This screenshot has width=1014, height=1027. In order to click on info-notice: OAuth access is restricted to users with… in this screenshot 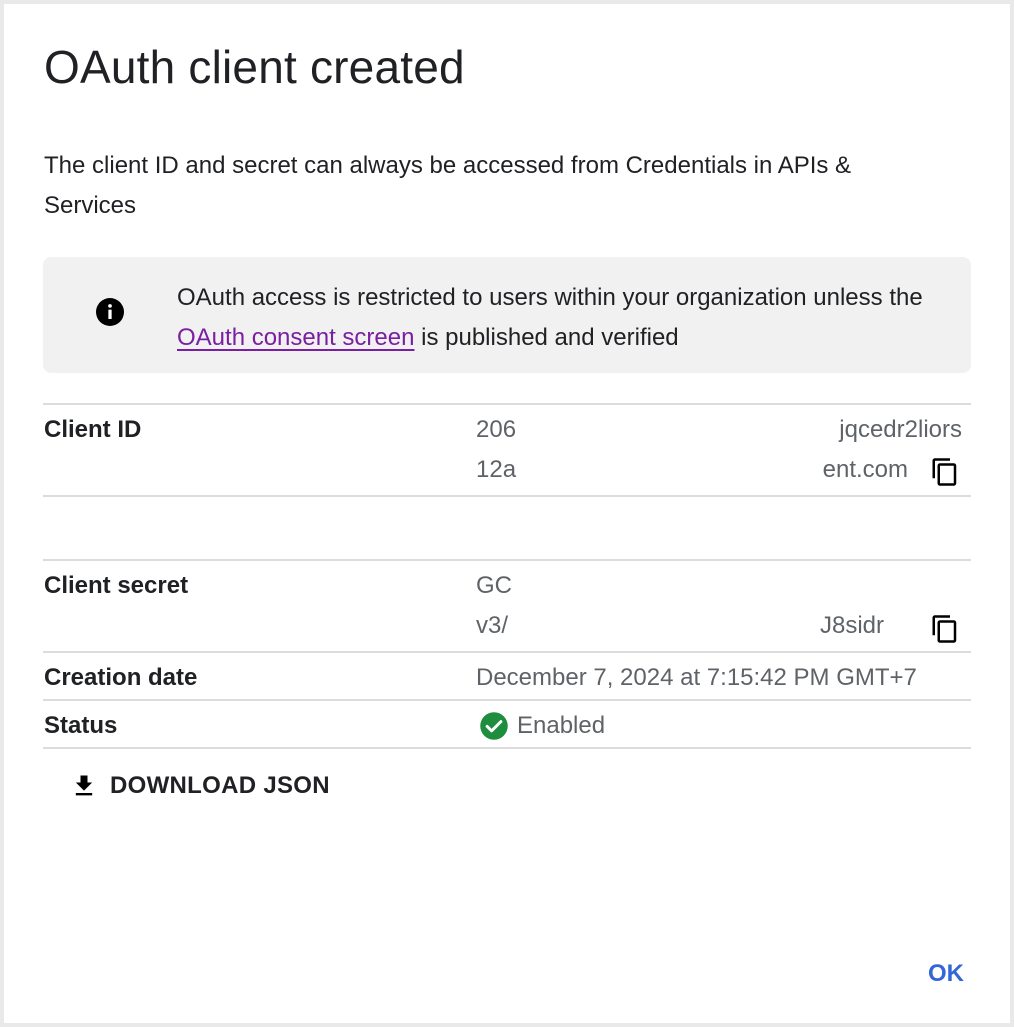, I will do `click(507, 315)`.